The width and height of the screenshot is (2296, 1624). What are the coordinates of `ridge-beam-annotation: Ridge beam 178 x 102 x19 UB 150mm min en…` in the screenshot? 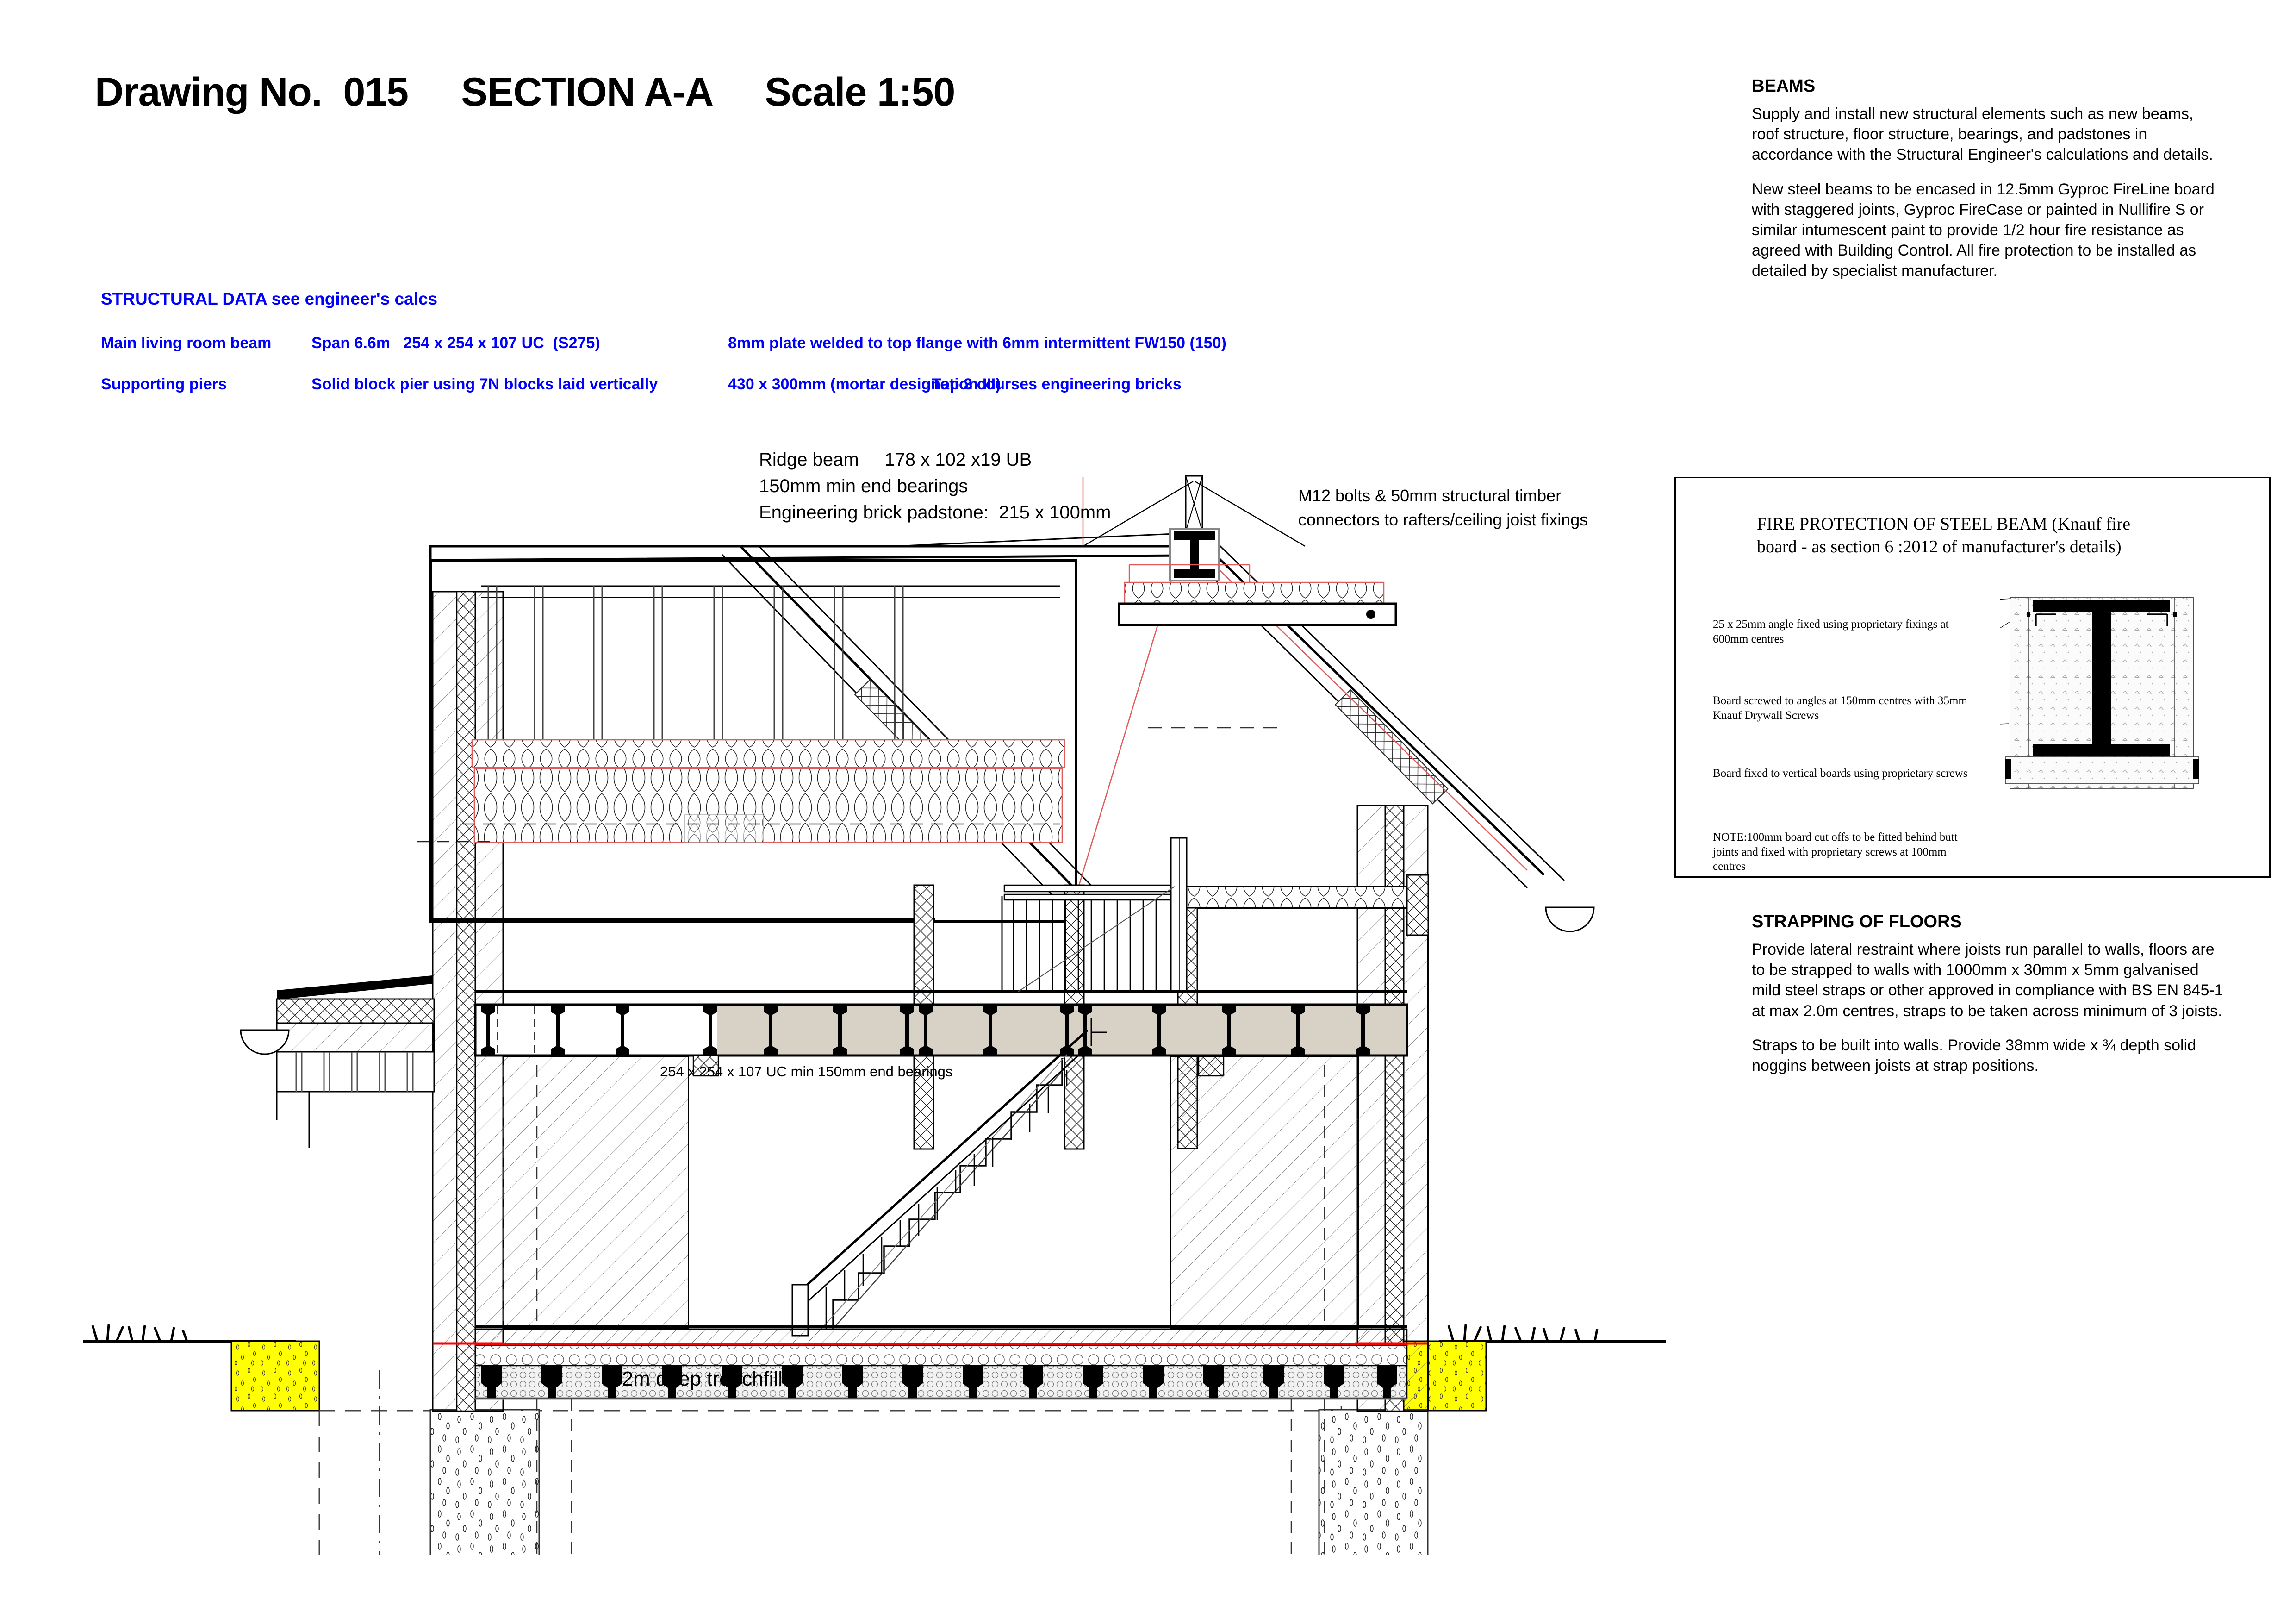 It's located at (935, 487).